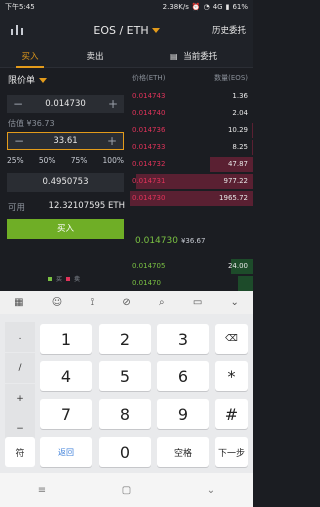  What do you see at coordinates (66, 339) in the screenshot?
I see `key-1: 1` at bounding box center [66, 339].